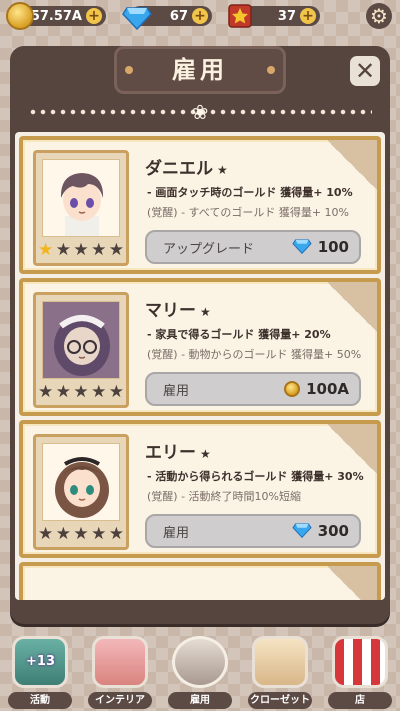 The width and height of the screenshot is (400, 711). I want to click on settings-gear-icon: ⚙, so click(379, 16).